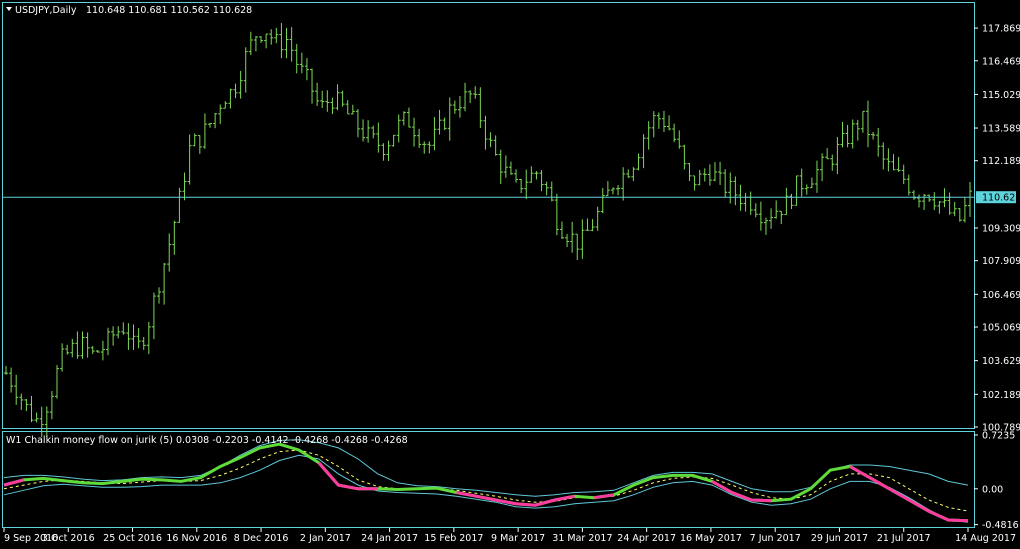  Describe the element at coordinates (325, 538) in the screenshot. I see `time-tick-label: 2 Jan 2017` at that location.